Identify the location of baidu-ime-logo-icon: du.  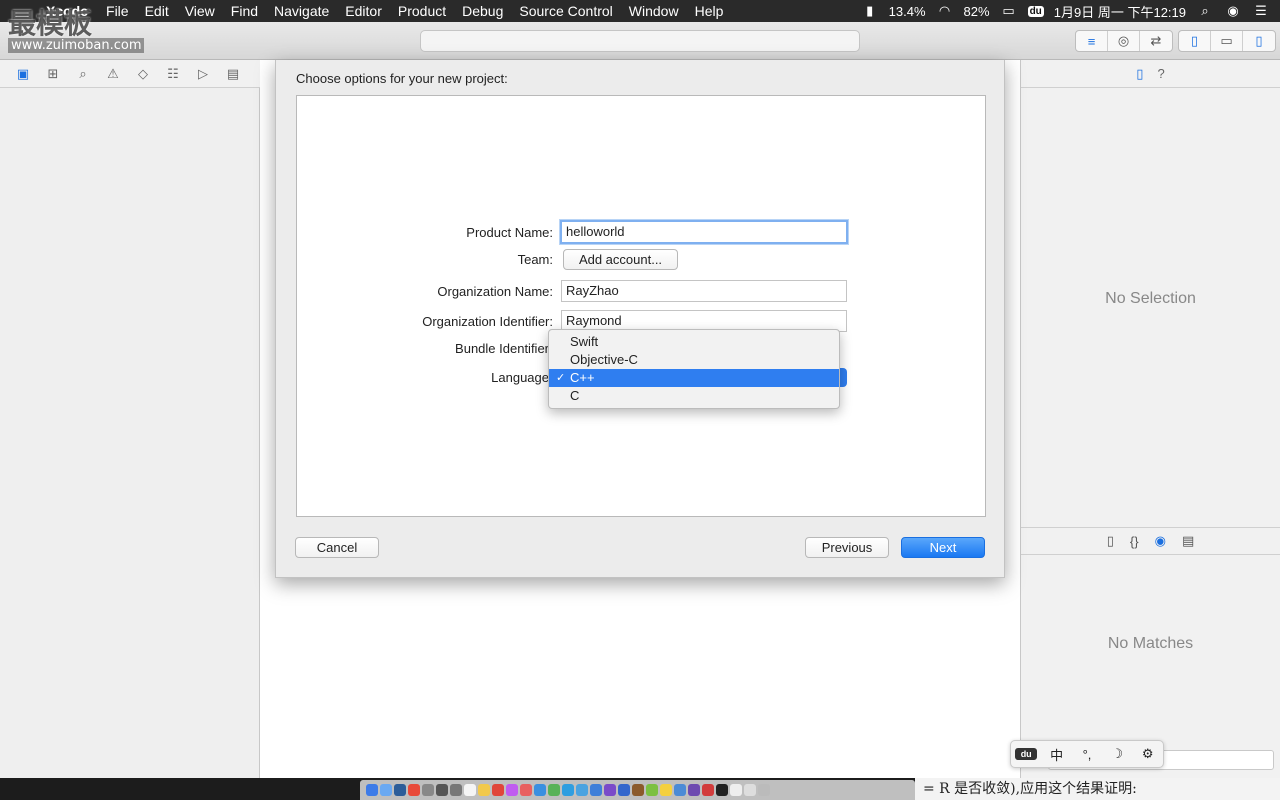
(1026, 754).